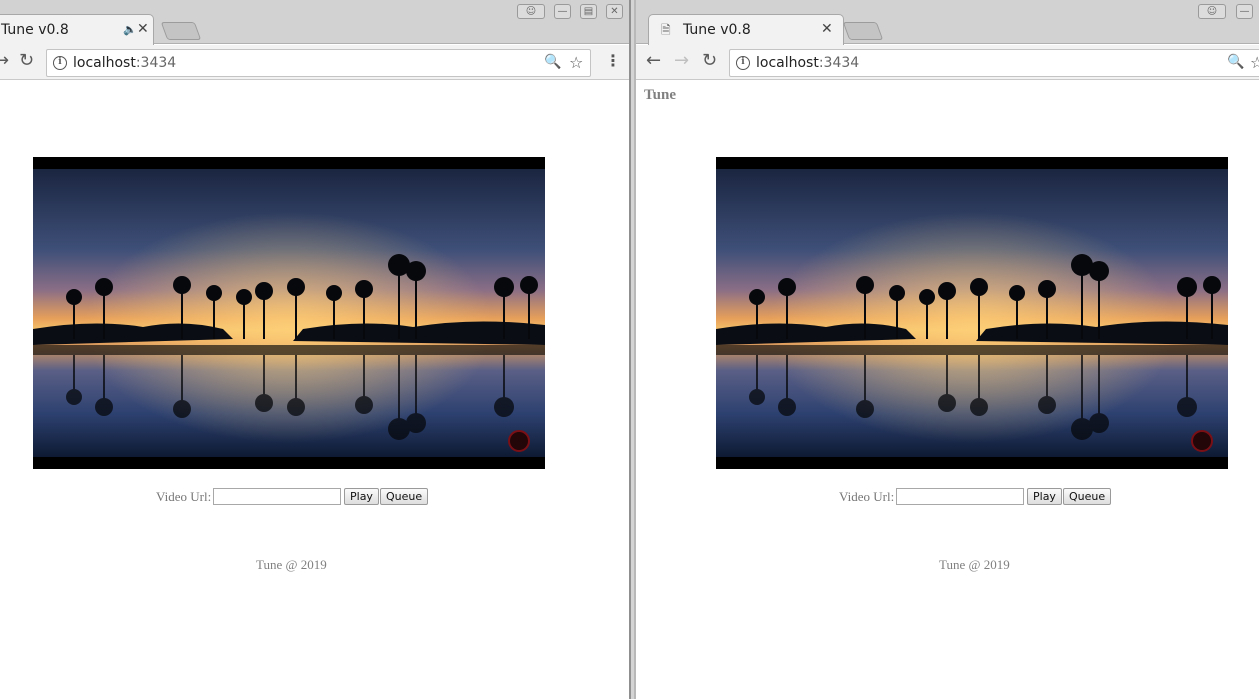 The height and width of the screenshot is (699, 1259). Describe the element at coordinates (77, 29) in the screenshot. I see `browser-tab: Tune v0.8 🔈 ✕` at that location.